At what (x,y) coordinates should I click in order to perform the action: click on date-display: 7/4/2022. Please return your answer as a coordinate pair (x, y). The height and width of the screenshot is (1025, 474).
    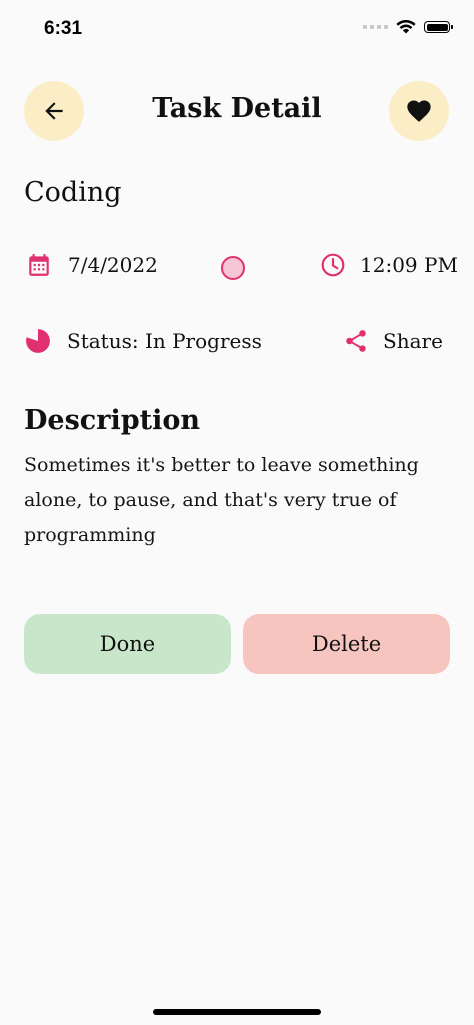
    Looking at the image, I should click on (92, 265).